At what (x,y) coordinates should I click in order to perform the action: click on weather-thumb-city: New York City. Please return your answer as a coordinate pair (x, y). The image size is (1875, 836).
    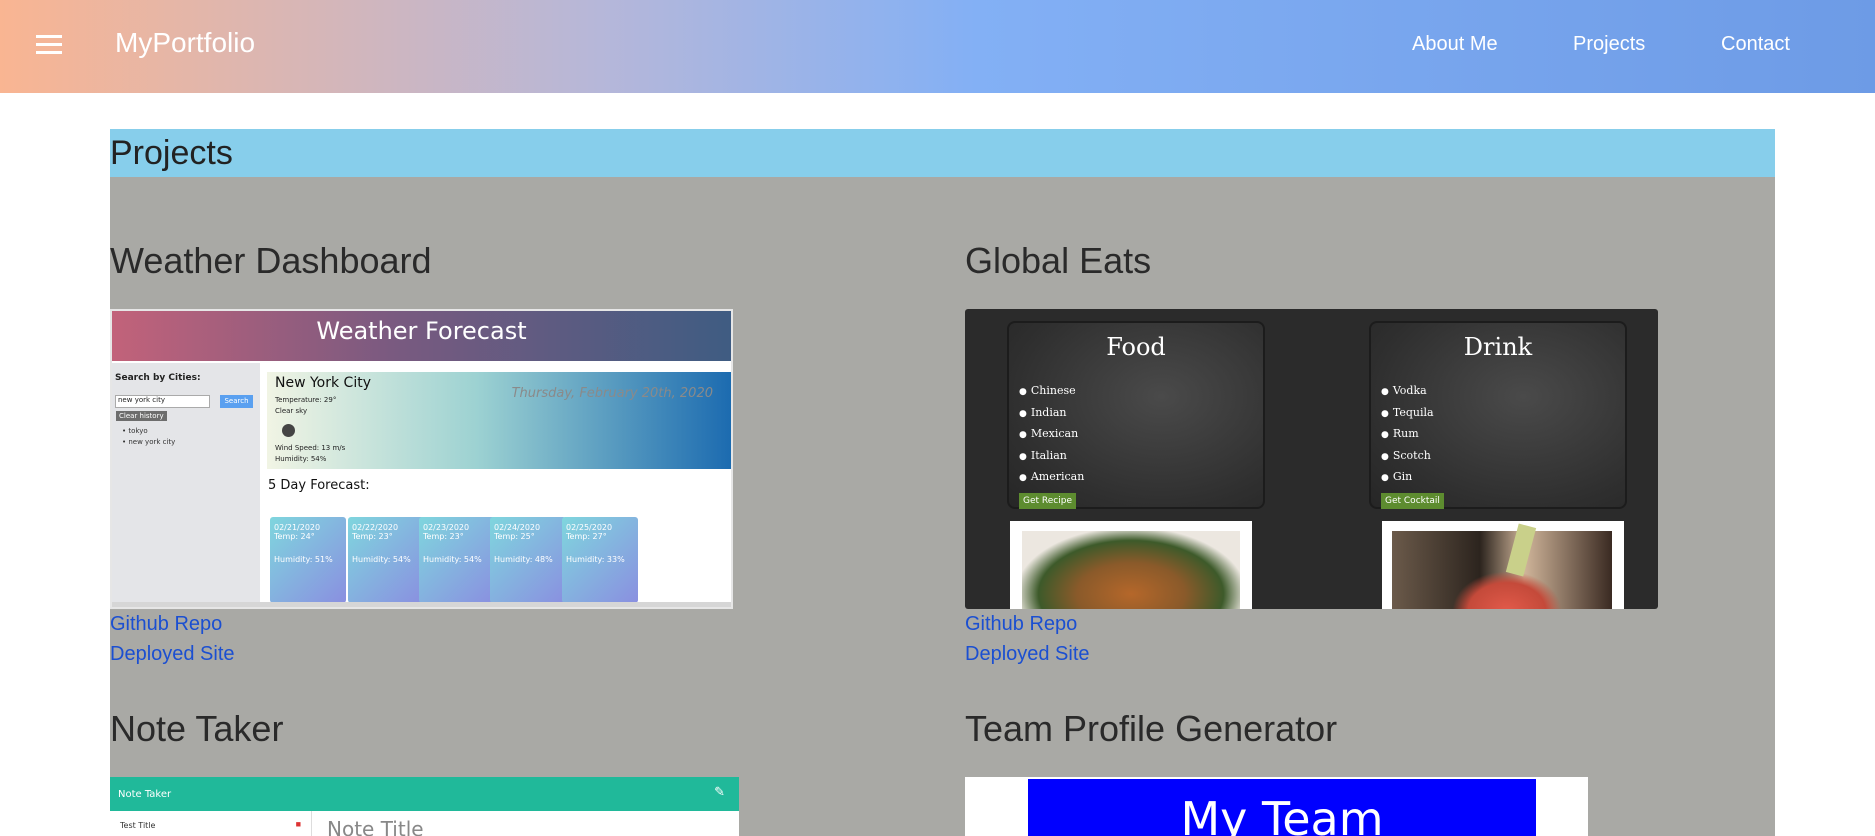
    Looking at the image, I should click on (323, 383).